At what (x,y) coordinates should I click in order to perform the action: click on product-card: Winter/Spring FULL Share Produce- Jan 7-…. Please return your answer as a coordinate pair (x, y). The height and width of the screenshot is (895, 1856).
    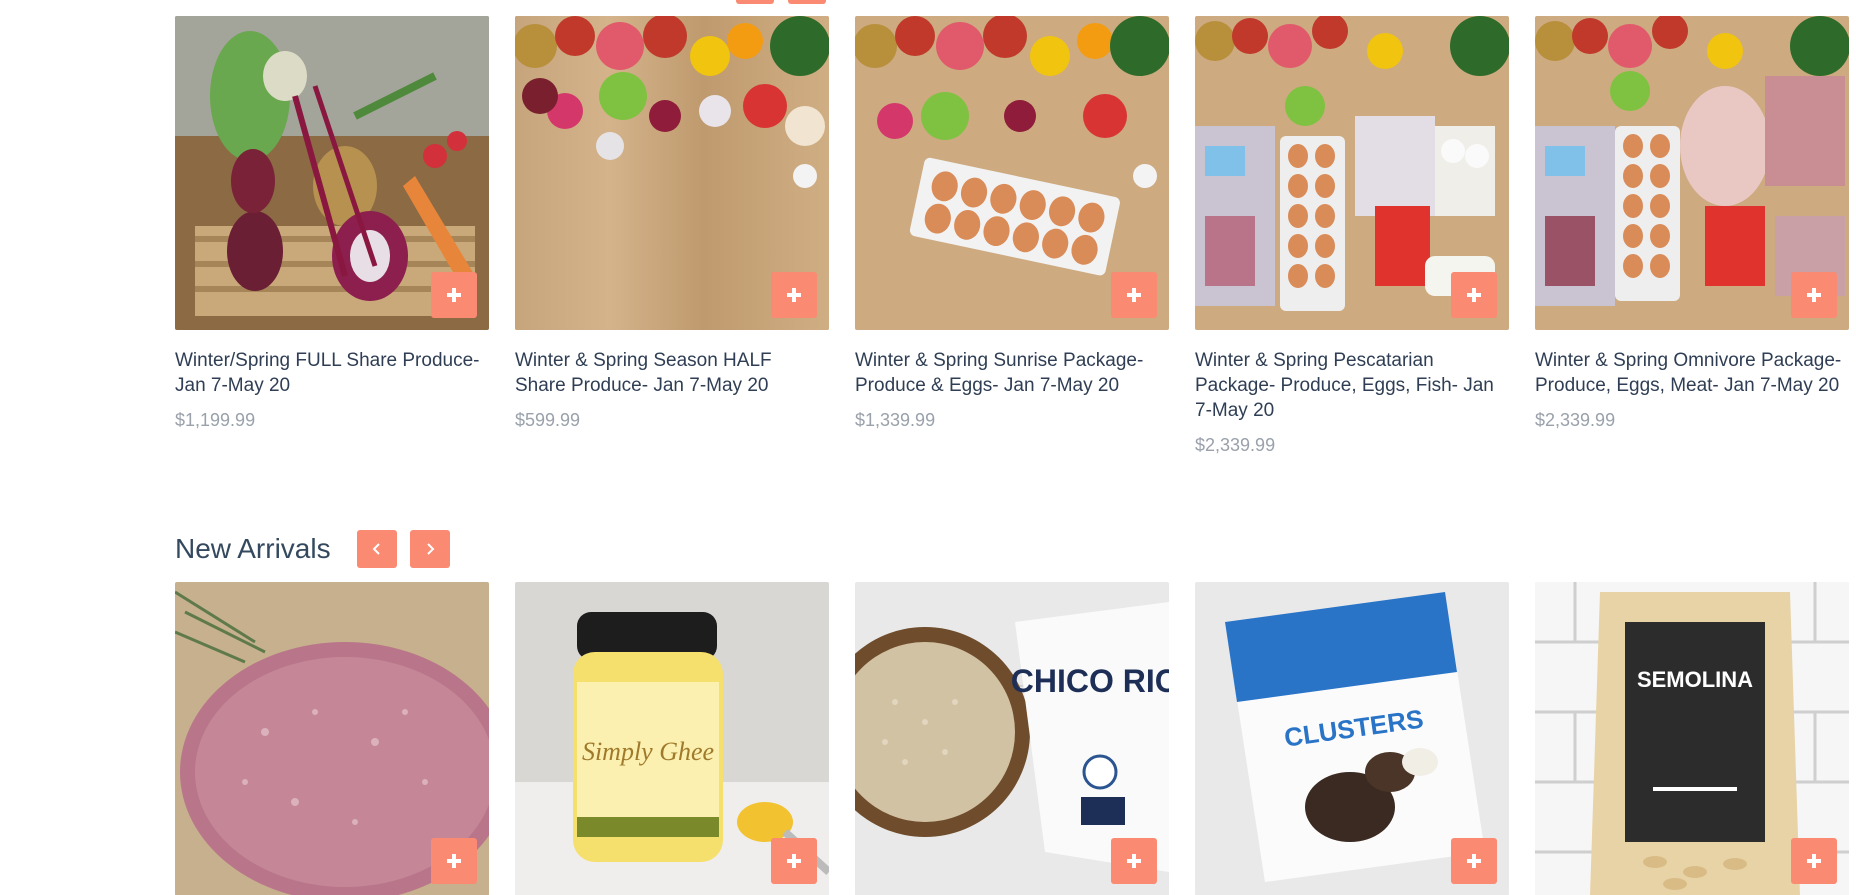
    Looking at the image, I should click on (332, 223).